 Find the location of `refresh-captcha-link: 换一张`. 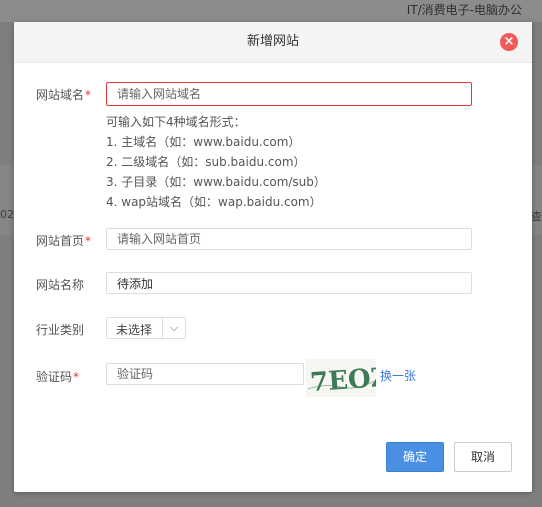

refresh-captcha-link: 换一张 is located at coordinates (398, 375).